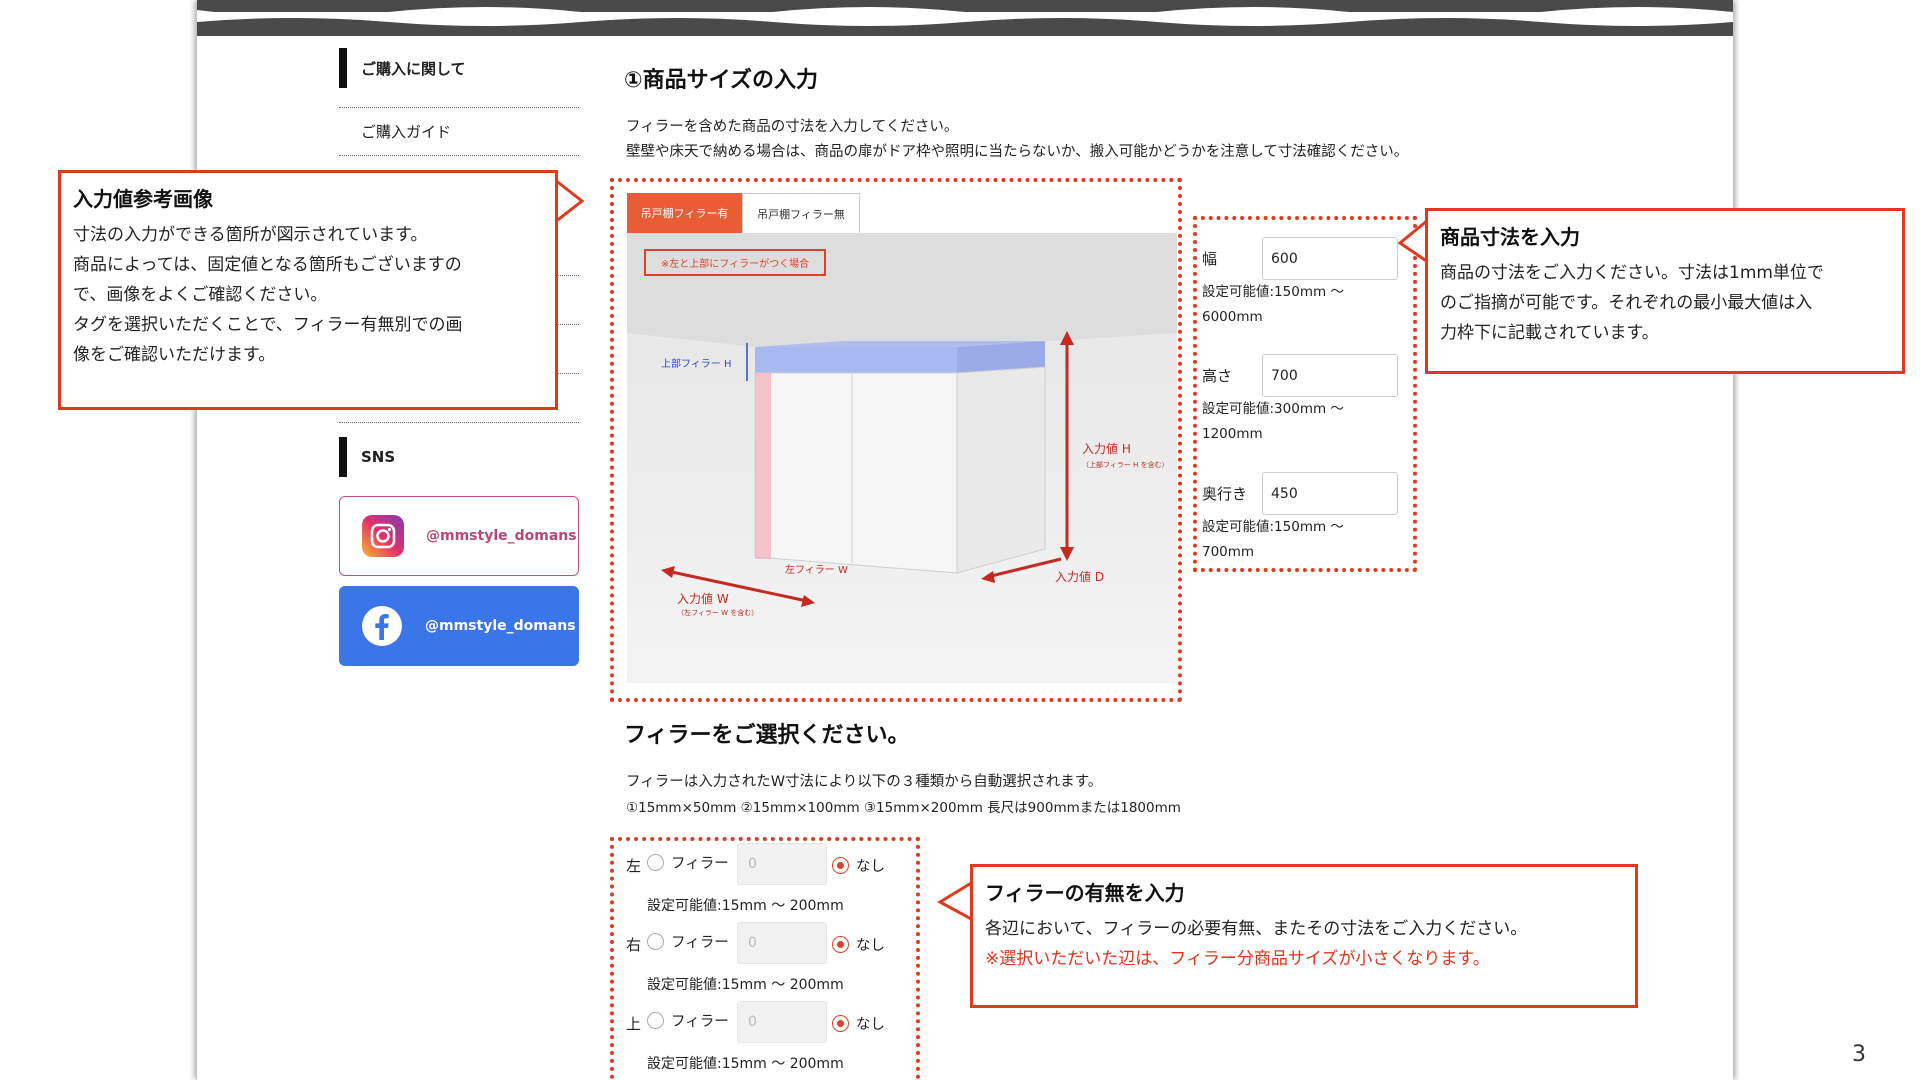 Image resolution: width=1920 pixels, height=1080 pixels. I want to click on filler-left-range: 設定可能値:15mm 〜 200mm, so click(745, 906).